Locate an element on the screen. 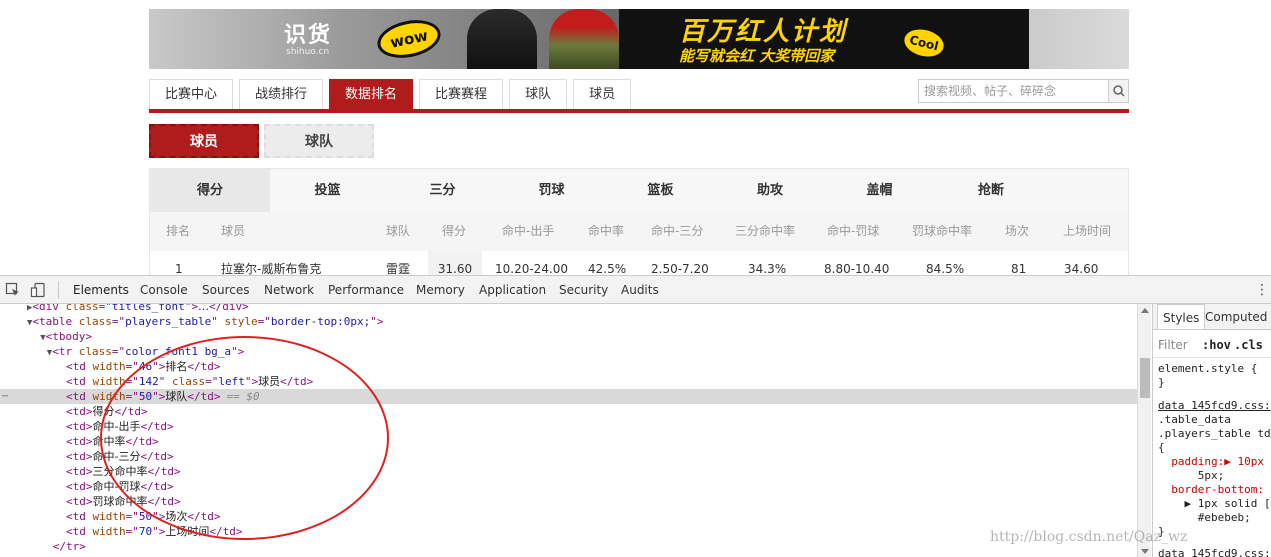 The width and height of the screenshot is (1271, 557). dom-node-line: <td width="70">上场时间</td> is located at coordinates (568, 531).